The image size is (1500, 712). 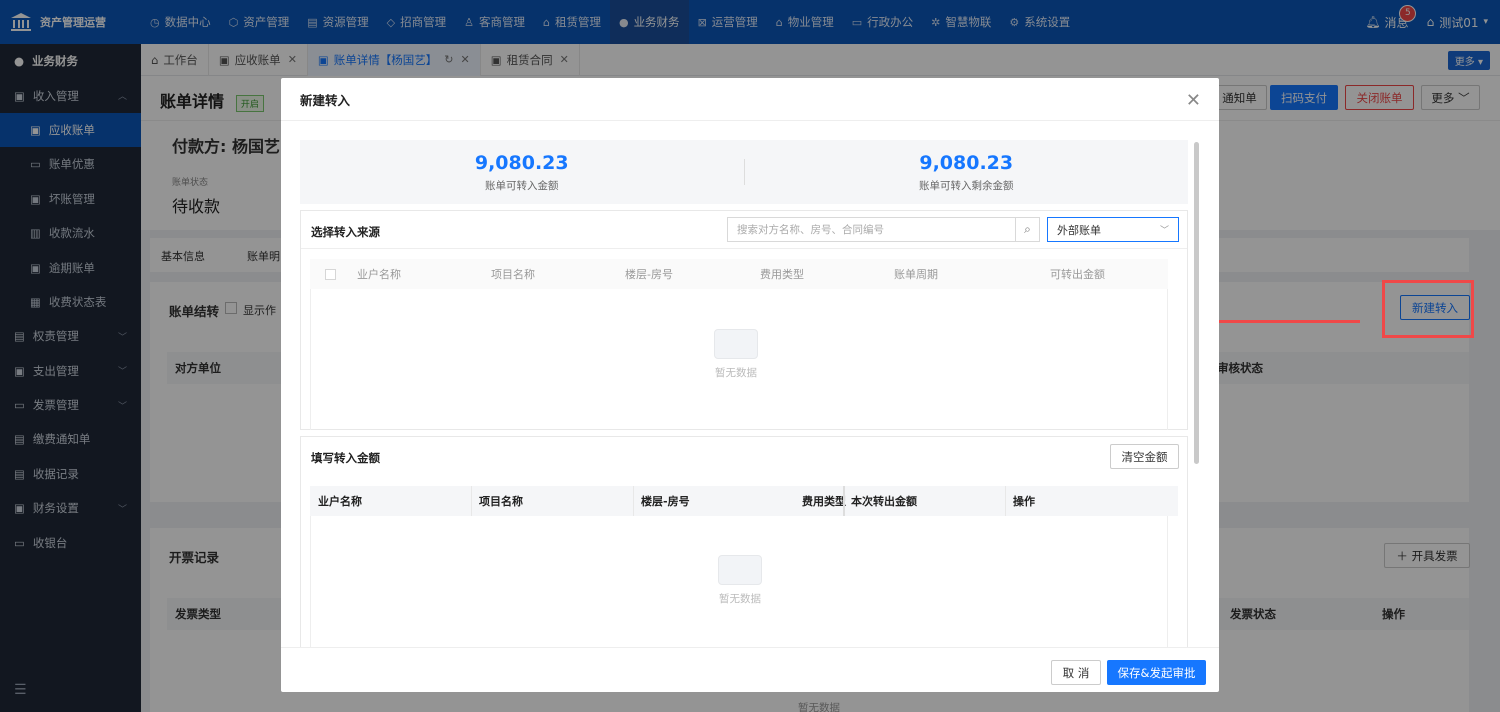 I want to click on source-search: ⌕, so click(x=883, y=229).